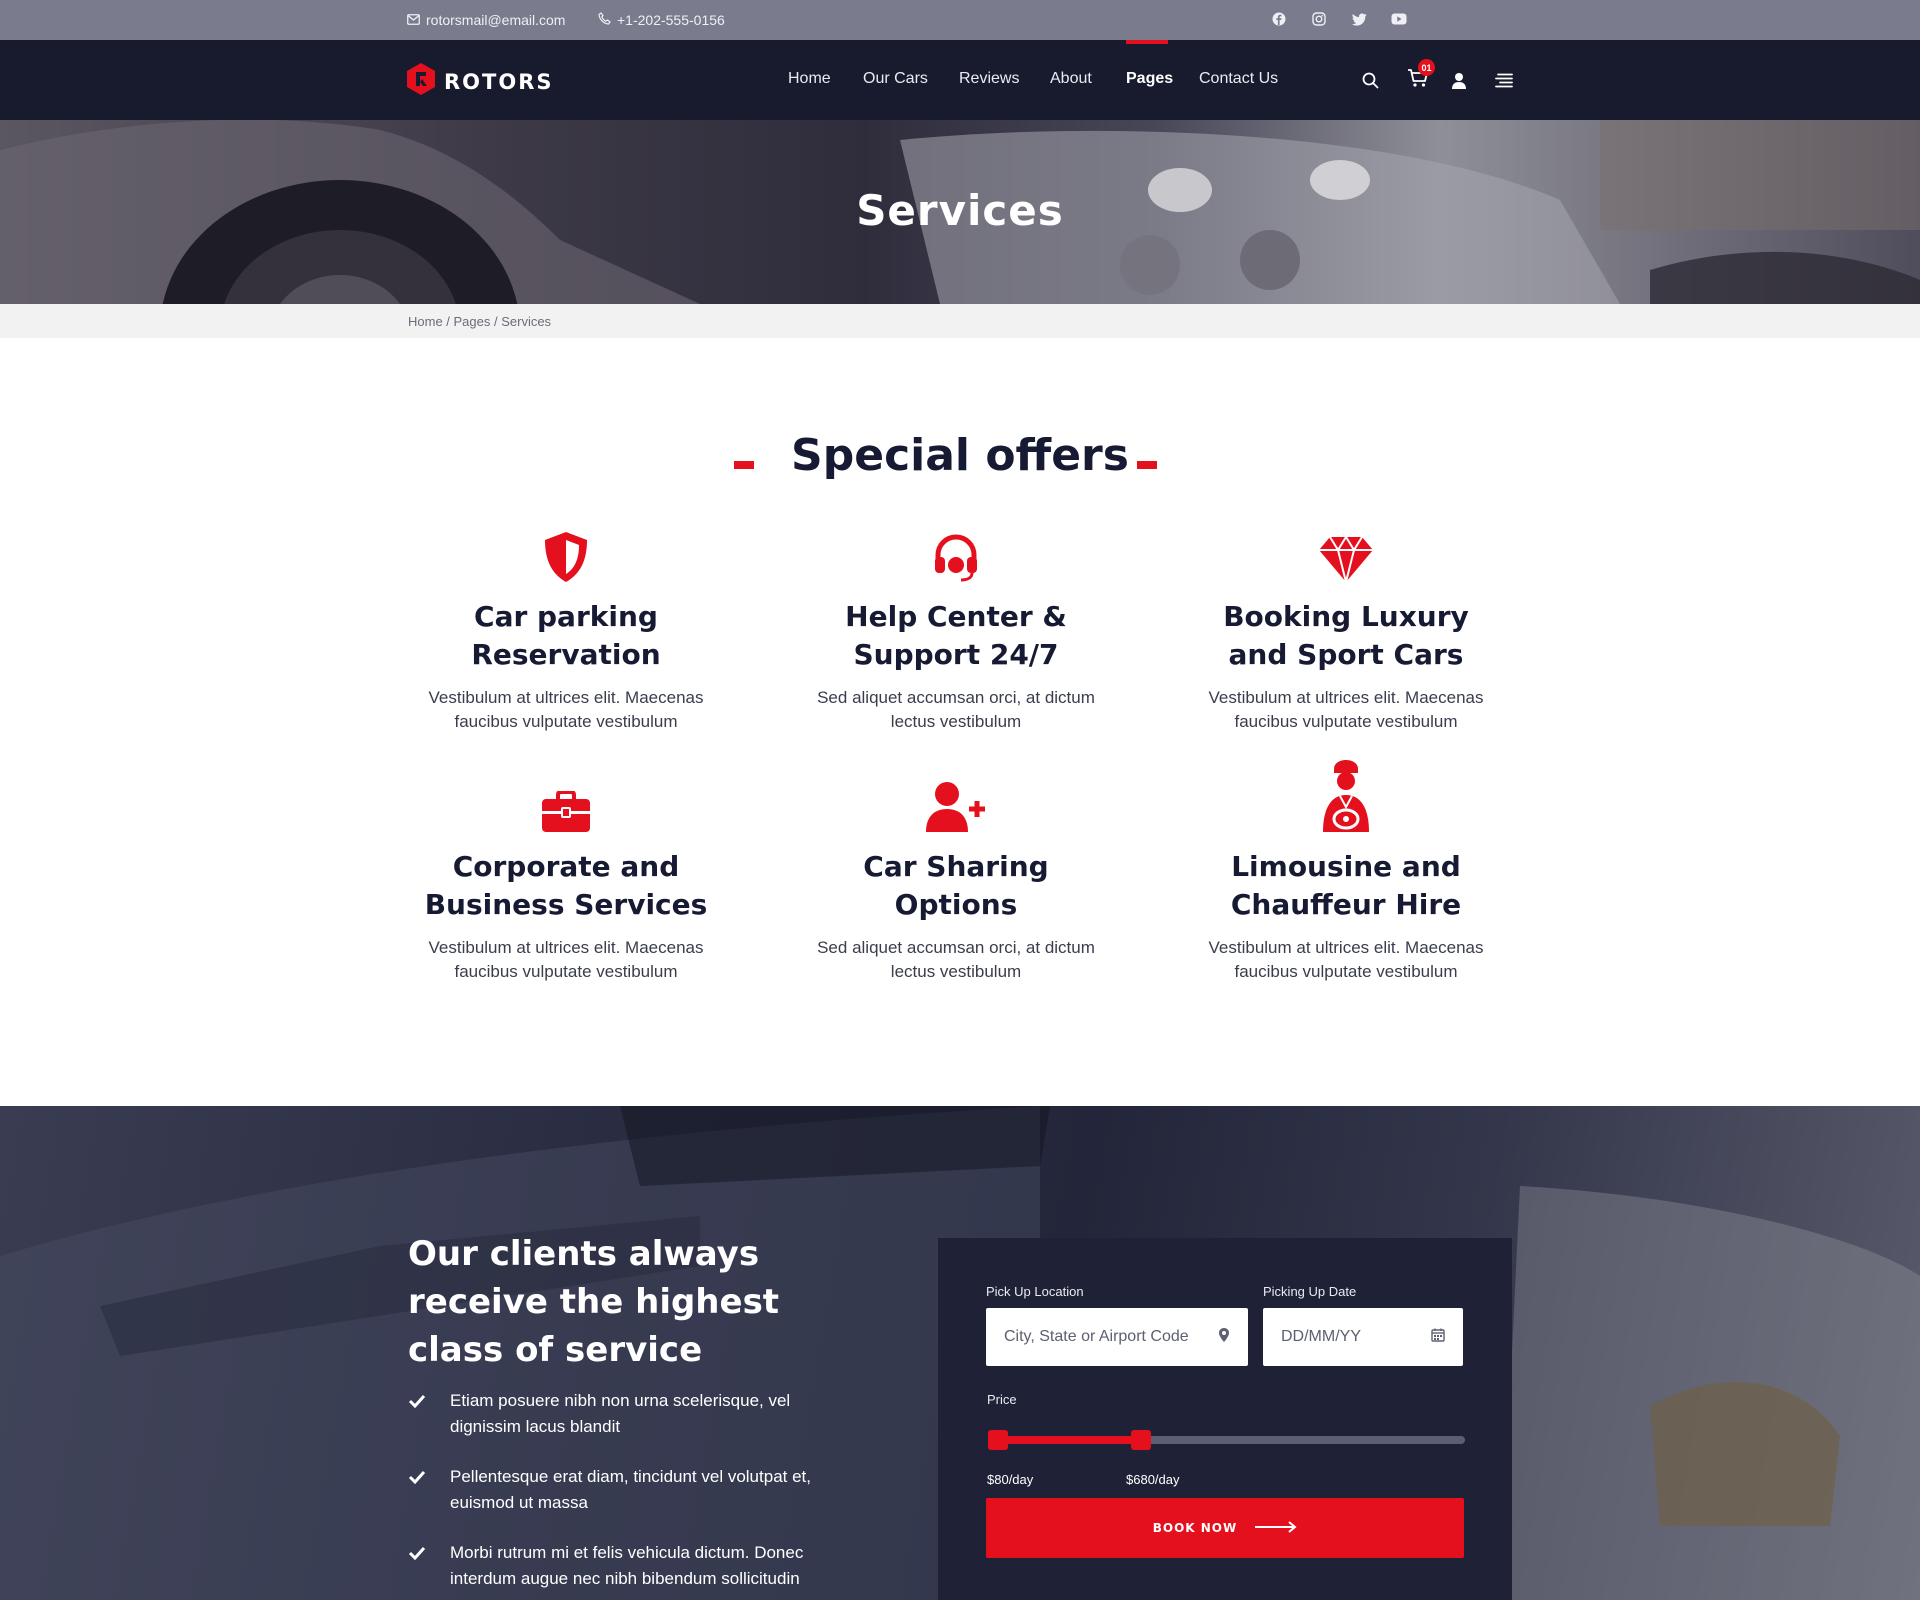 The height and width of the screenshot is (1600, 1920). What do you see at coordinates (895, 79) in the screenshot?
I see `nav-our-cars: Our Cars` at bounding box center [895, 79].